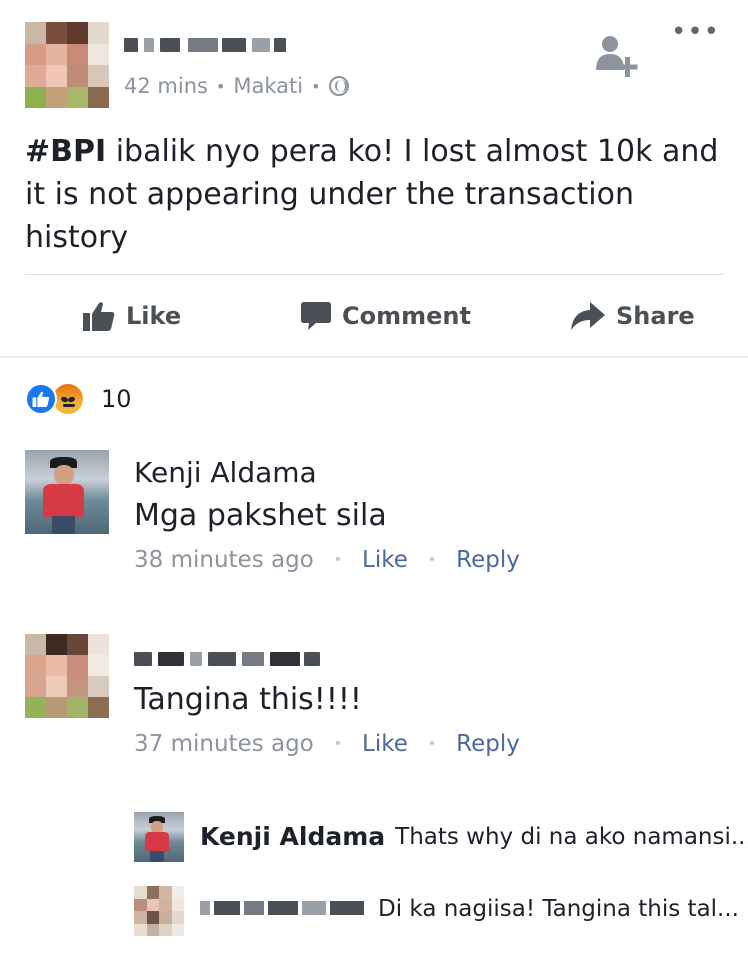  I want to click on post-action-bar: Like Comment Share, so click(374, 316).